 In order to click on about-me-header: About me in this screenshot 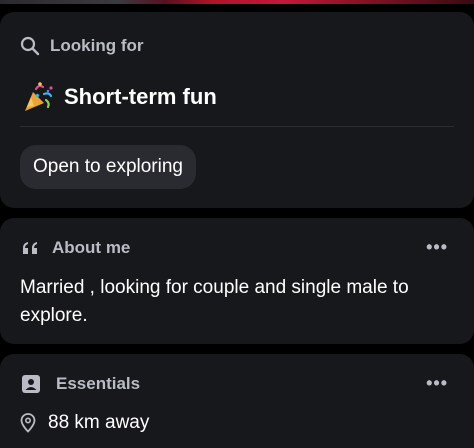, I will do `click(76, 248)`.